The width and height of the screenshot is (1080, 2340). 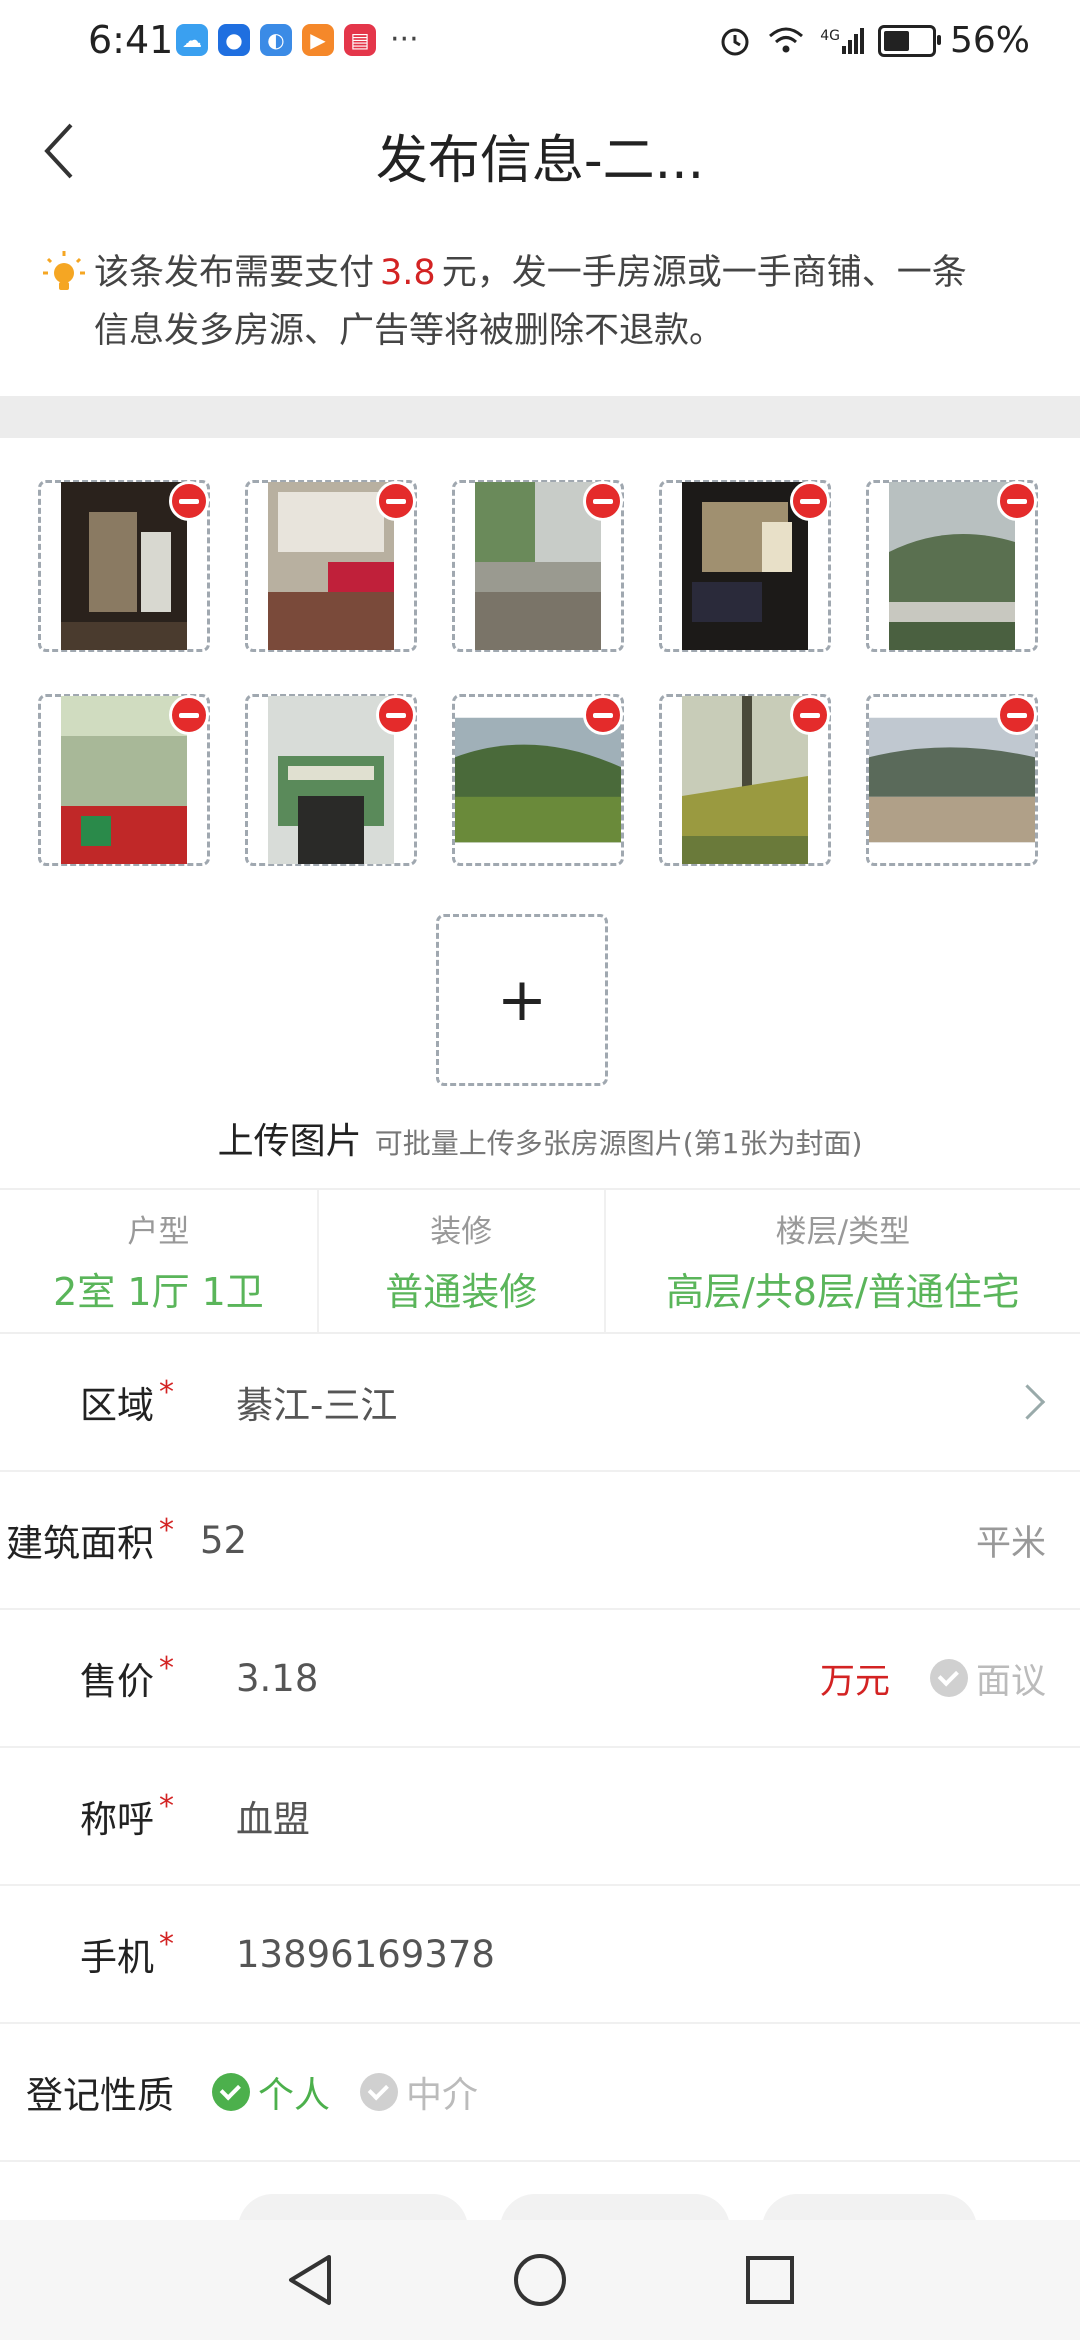 I want to click on negotiable-toggle: 面议, so click(x=987, y=1678).